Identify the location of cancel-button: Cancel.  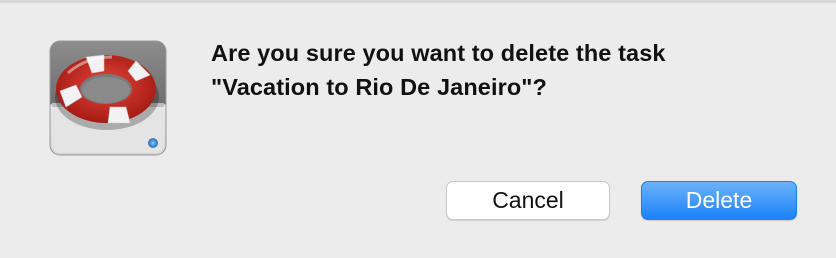
(528, 200).